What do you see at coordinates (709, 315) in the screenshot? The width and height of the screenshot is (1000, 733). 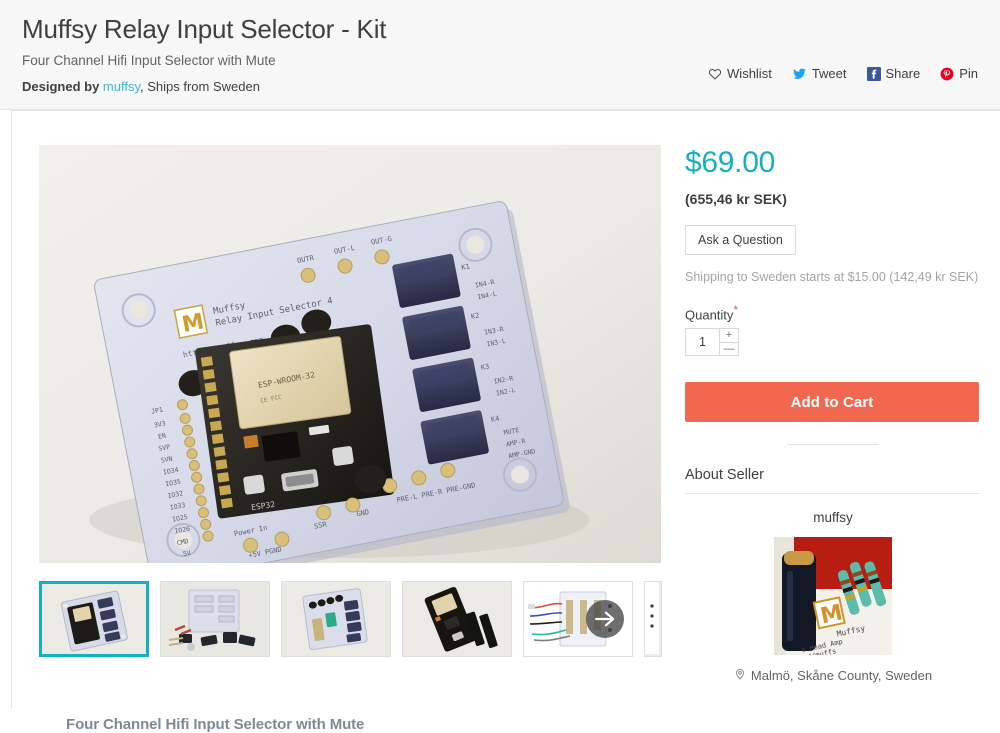 I see `quantity-label-text: Quantity` at bounding box center [709, 315].